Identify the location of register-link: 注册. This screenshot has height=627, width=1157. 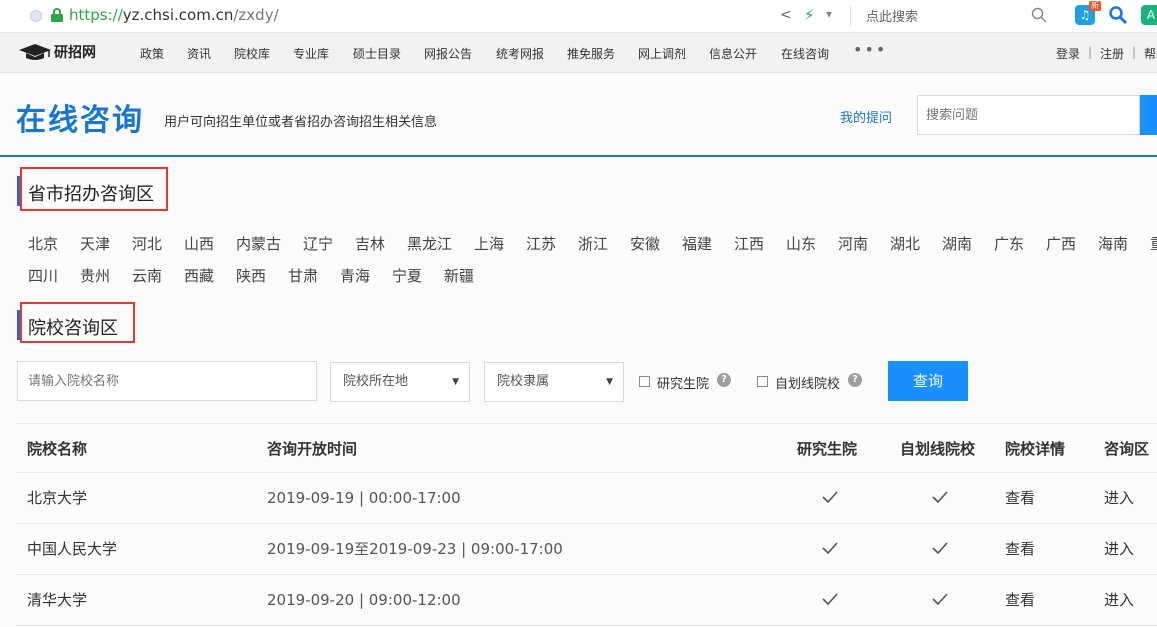
(1112, 53).